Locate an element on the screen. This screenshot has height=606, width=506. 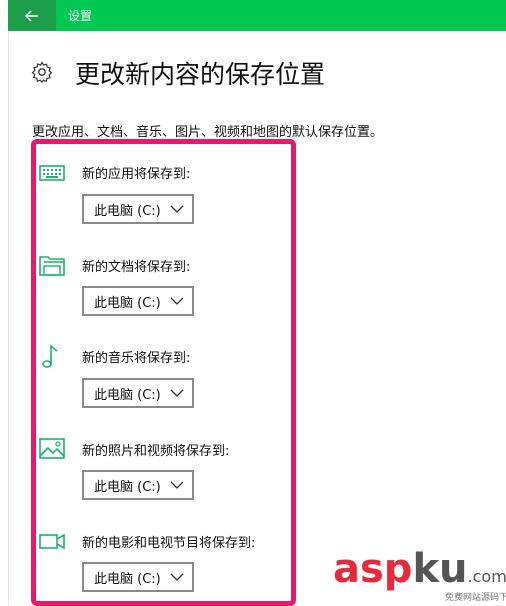
video-camera-icon is located at coordinates (52, 541).